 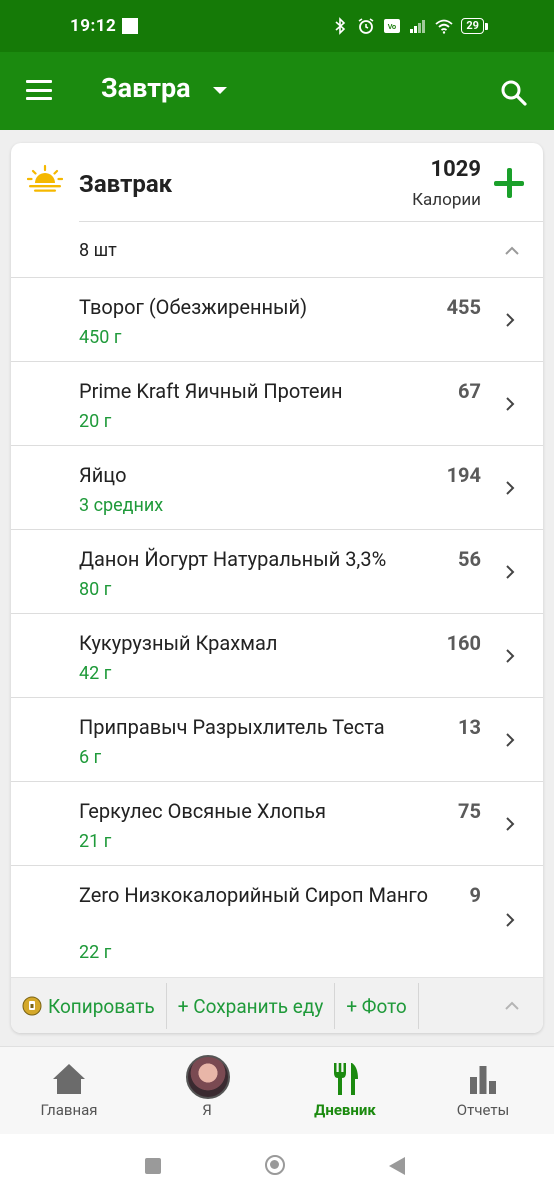 I want to click on copy-icon, so click(x=32, y=1006).